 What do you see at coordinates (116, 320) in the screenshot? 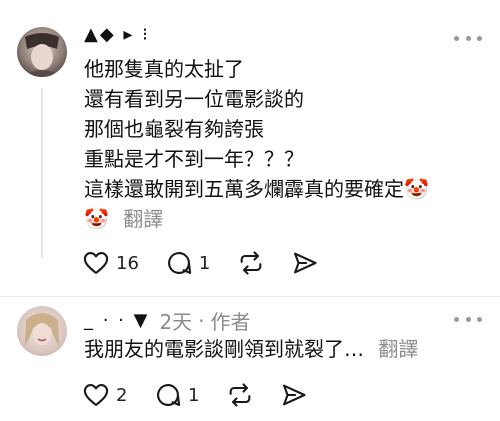
I see `username: _ · · ▼` at bounding box center [116, 320].